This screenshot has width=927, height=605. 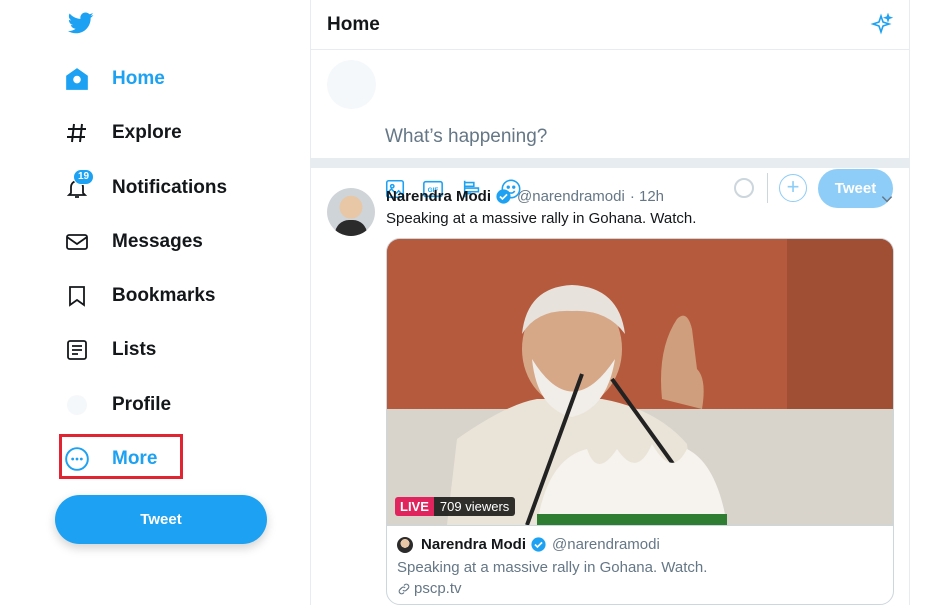 I want to click on nav-bookmarks: Bookmarks, so click(x=138, y=296).